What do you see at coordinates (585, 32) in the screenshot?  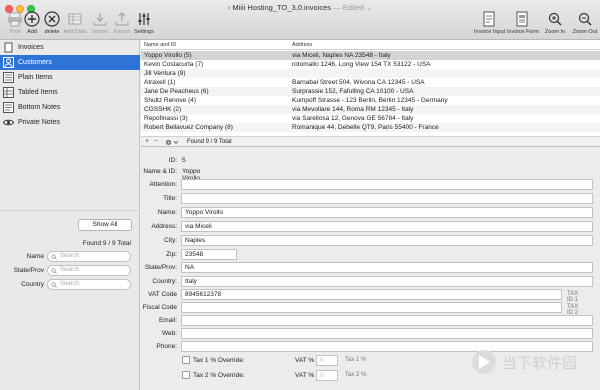 I see `zoom-out-label: Zoom Out` at bounding box center [585, 32].